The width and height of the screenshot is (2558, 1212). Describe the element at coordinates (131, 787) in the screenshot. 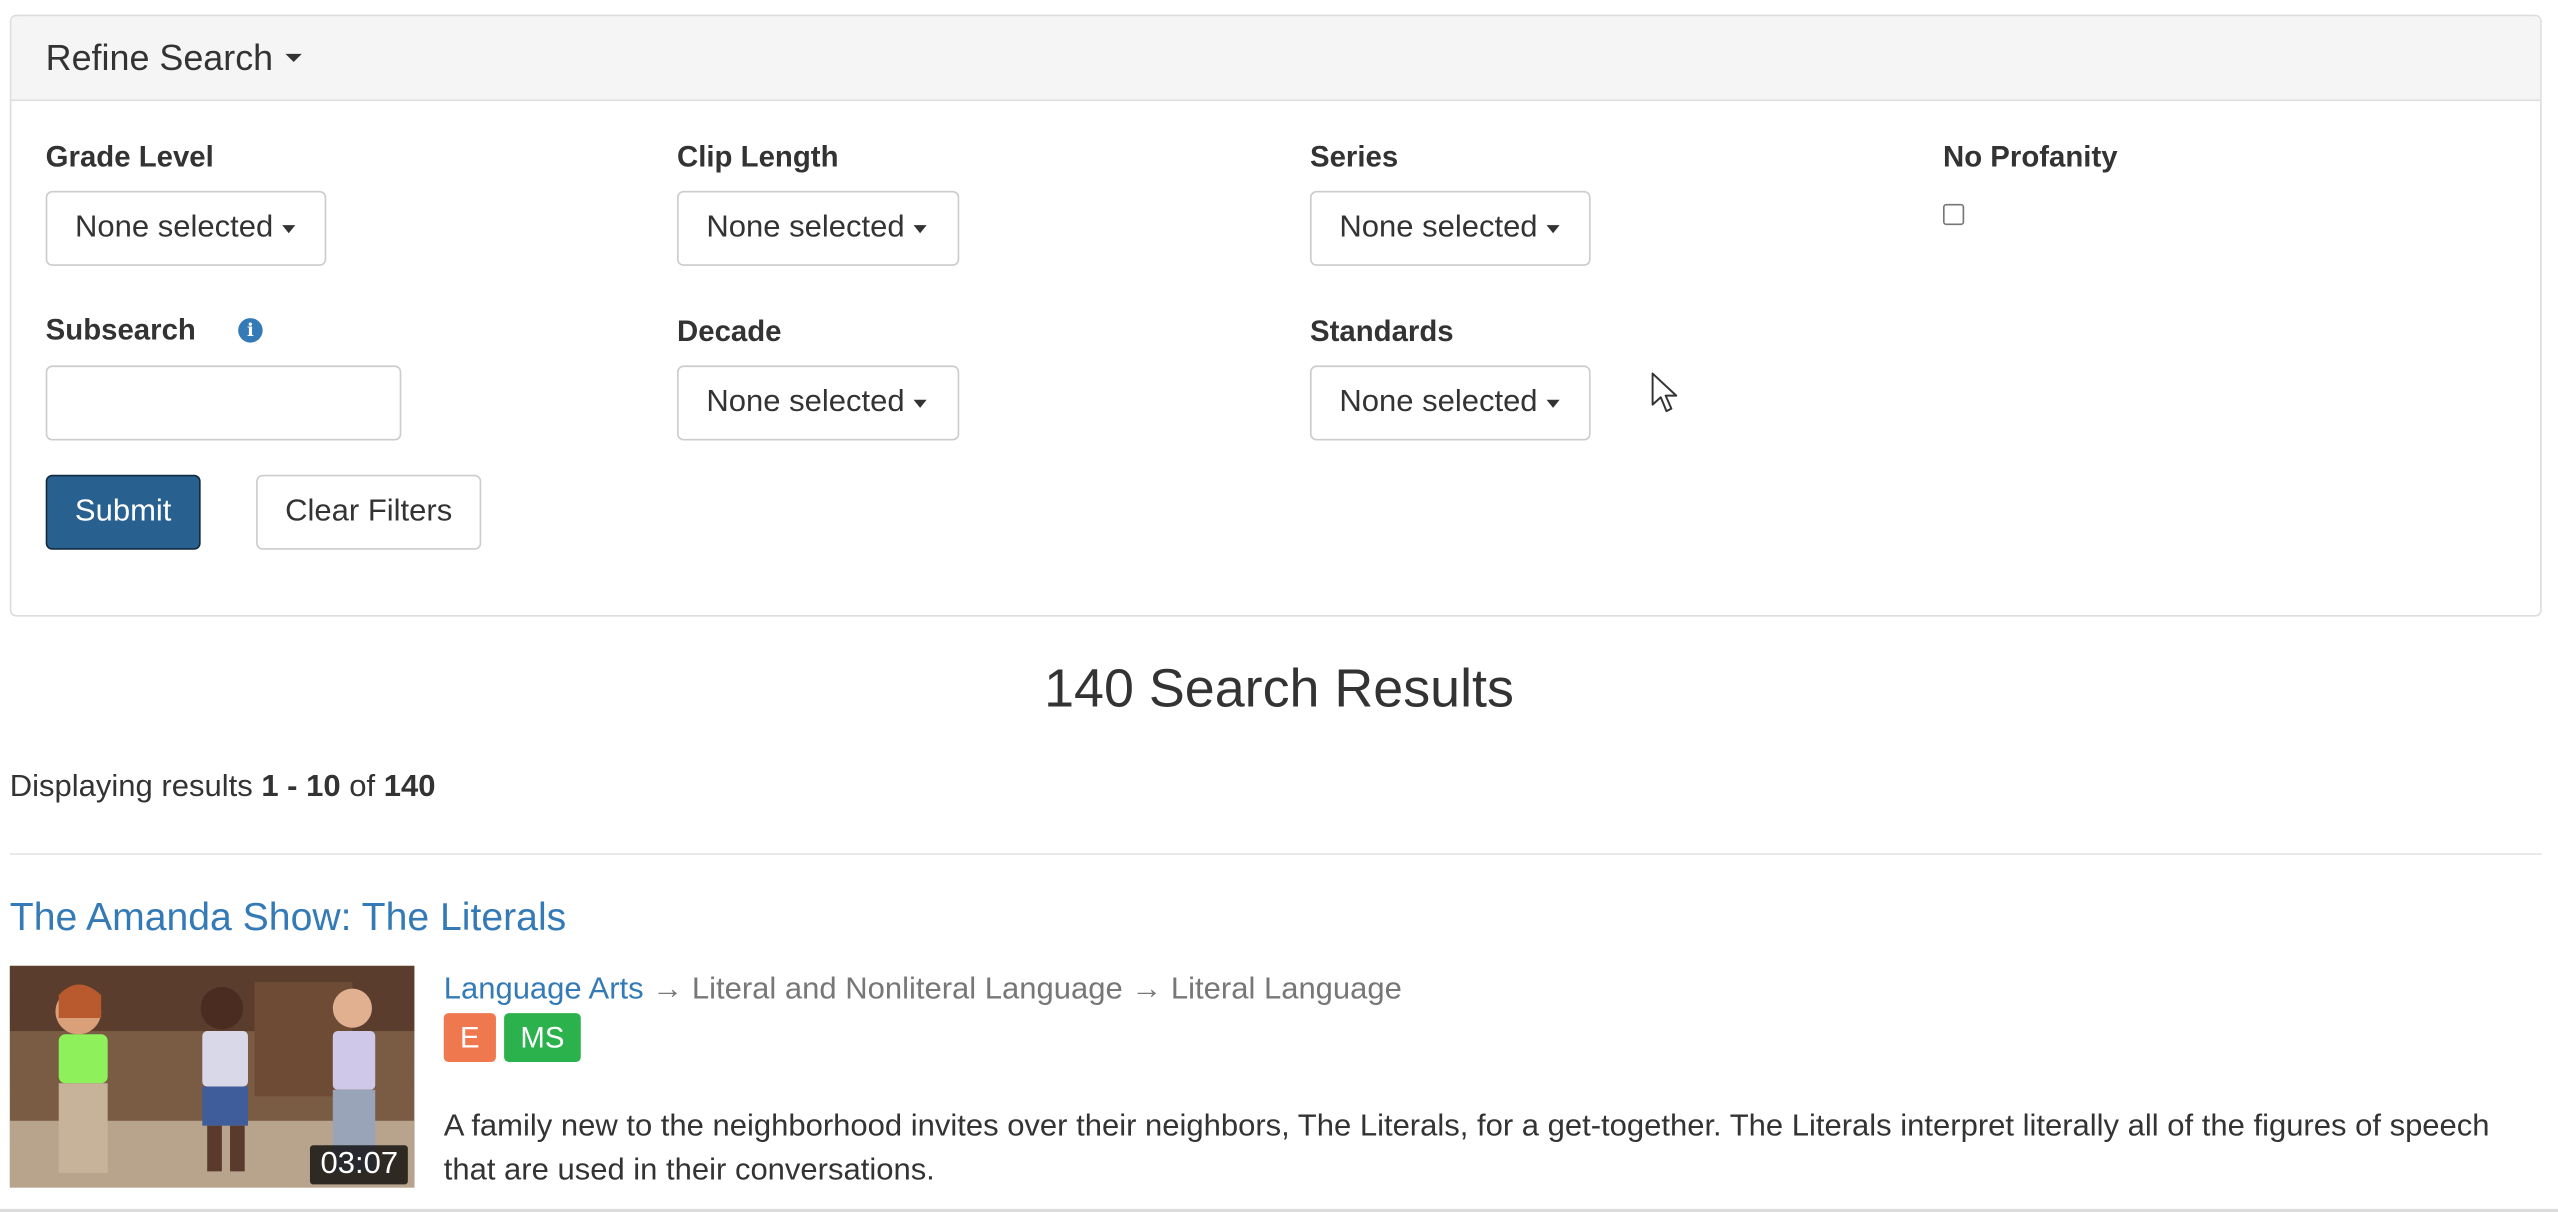

I see `display-prefix: Displaying results` at that location.